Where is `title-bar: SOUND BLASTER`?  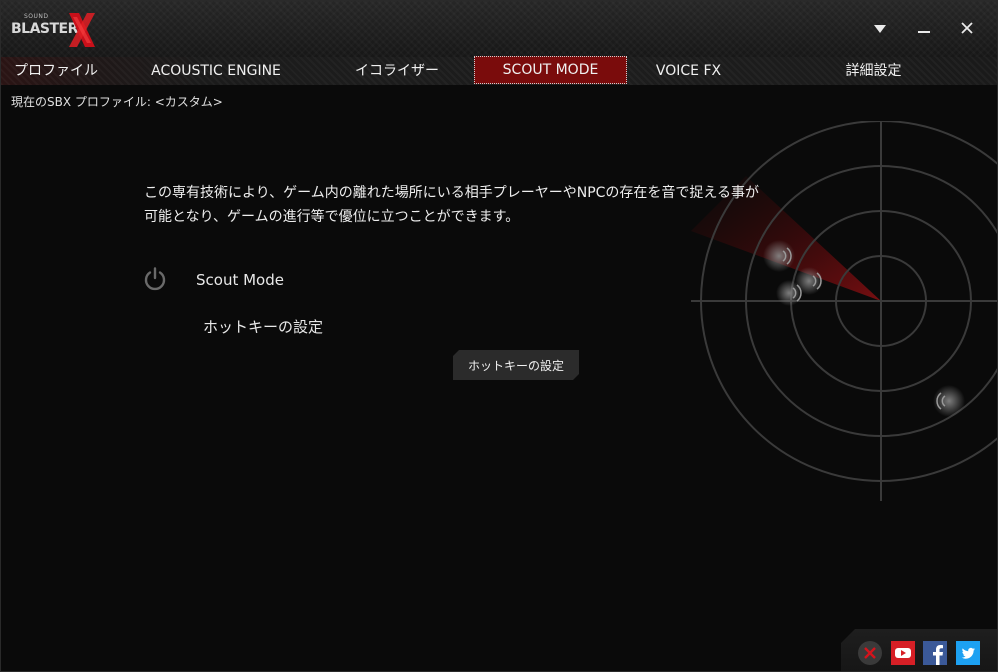
title-bar: SOUND BLASTER is located at coordinates (499, 29).